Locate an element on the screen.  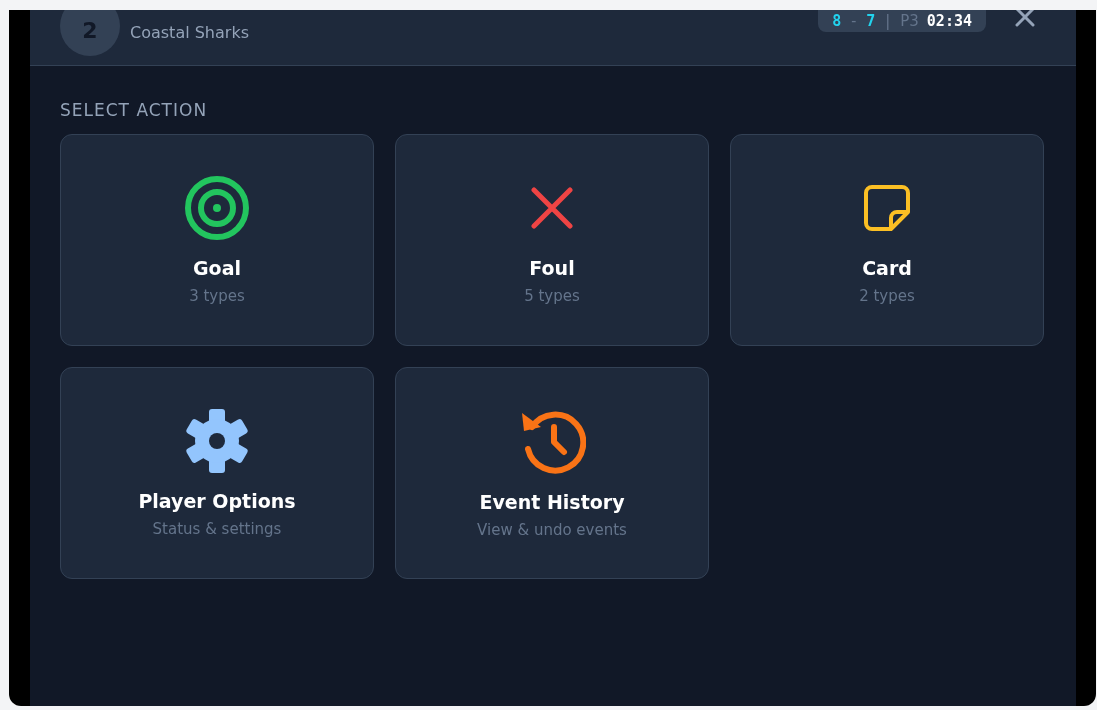
action-card: Event History View & undo events is located at coordinates (552, 473).